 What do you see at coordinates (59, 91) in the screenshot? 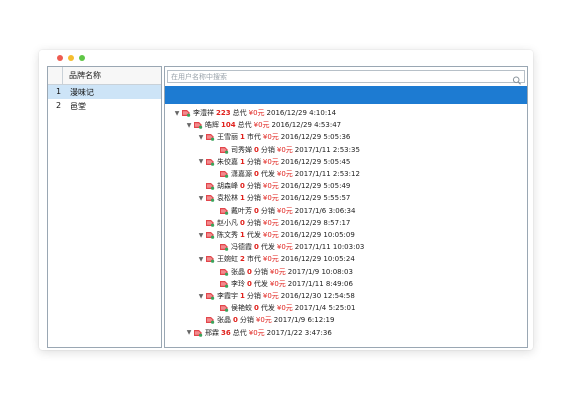
I see `row-number: 1` at bounding box center [59, 91].